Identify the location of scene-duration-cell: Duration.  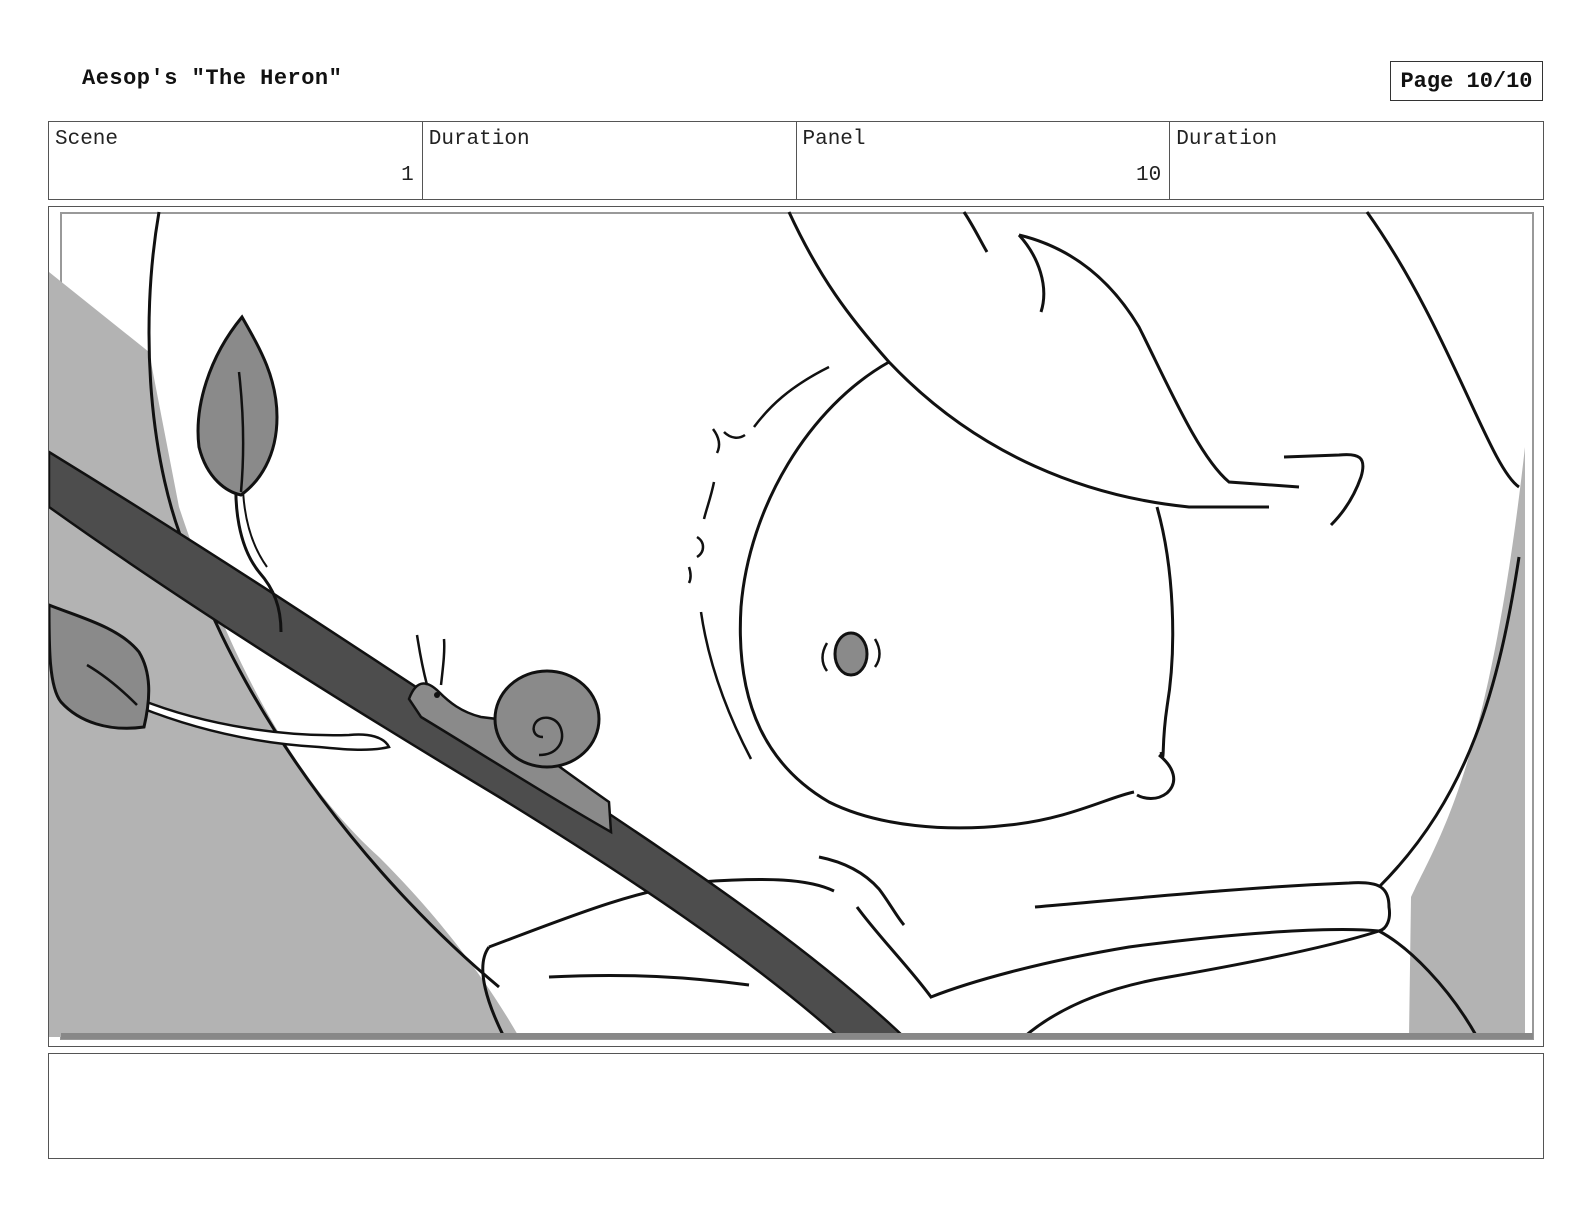
(610, 160).